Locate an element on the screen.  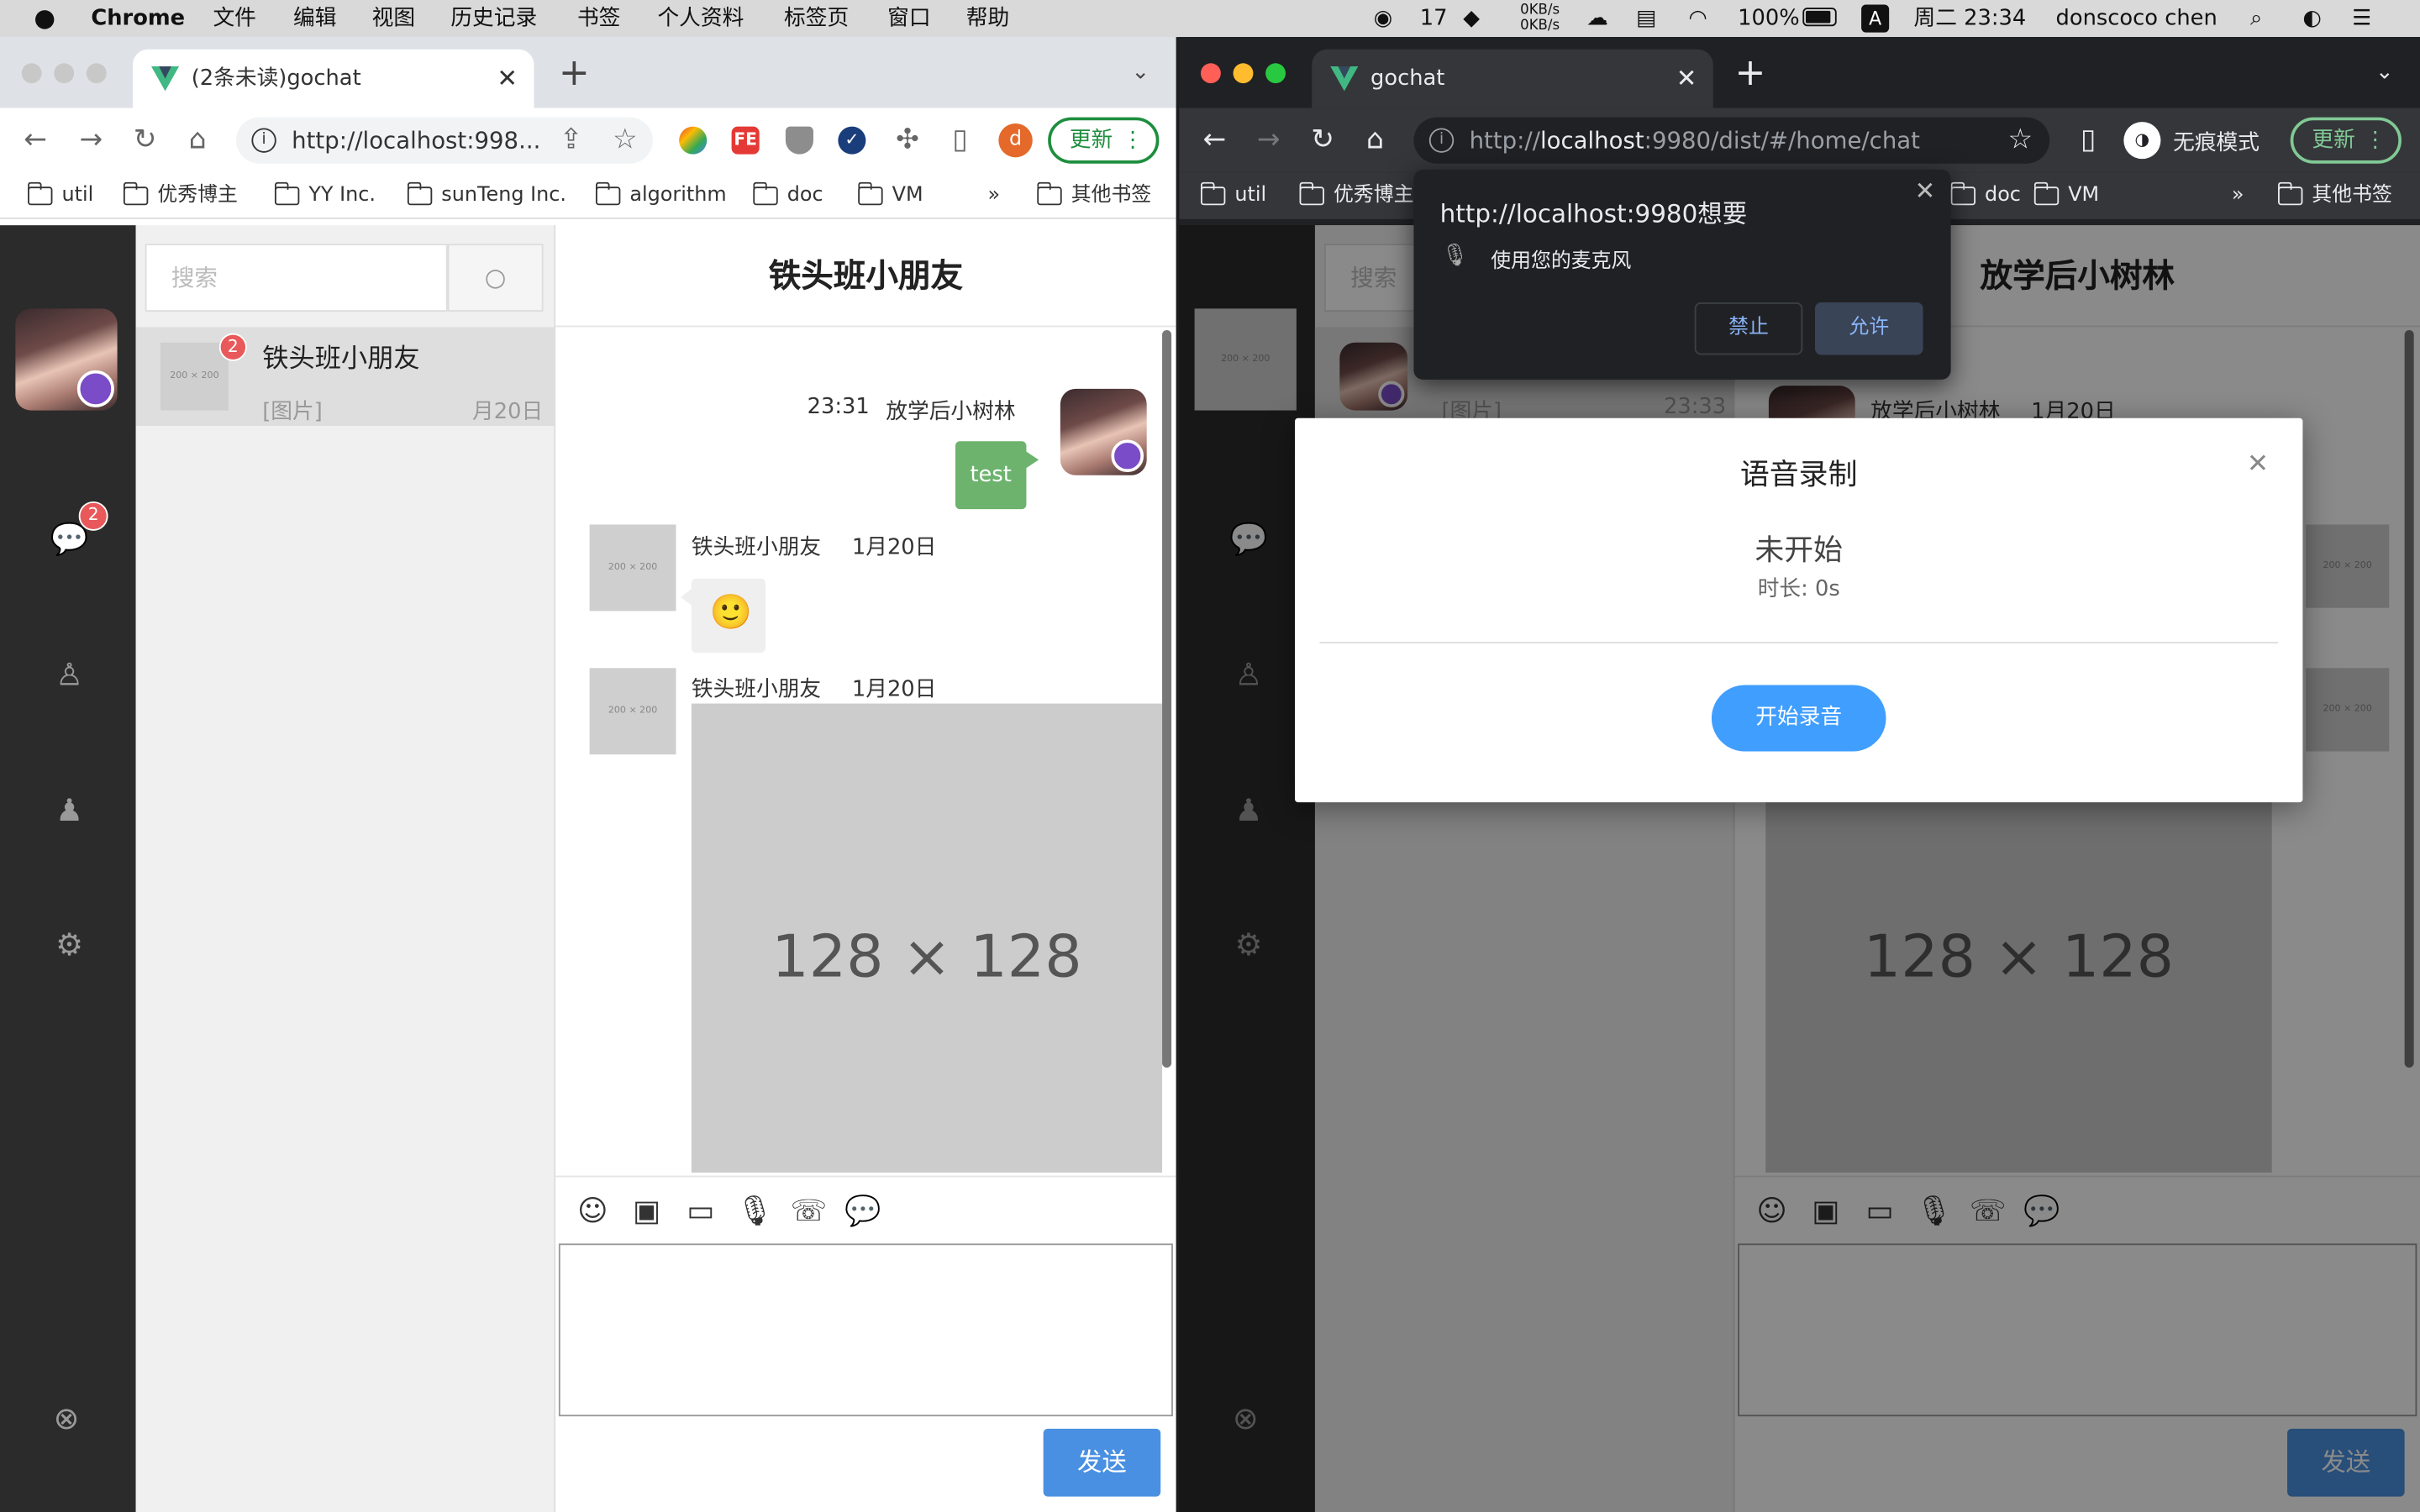
chat-scrollbar is located at coordinates (1167, 699).